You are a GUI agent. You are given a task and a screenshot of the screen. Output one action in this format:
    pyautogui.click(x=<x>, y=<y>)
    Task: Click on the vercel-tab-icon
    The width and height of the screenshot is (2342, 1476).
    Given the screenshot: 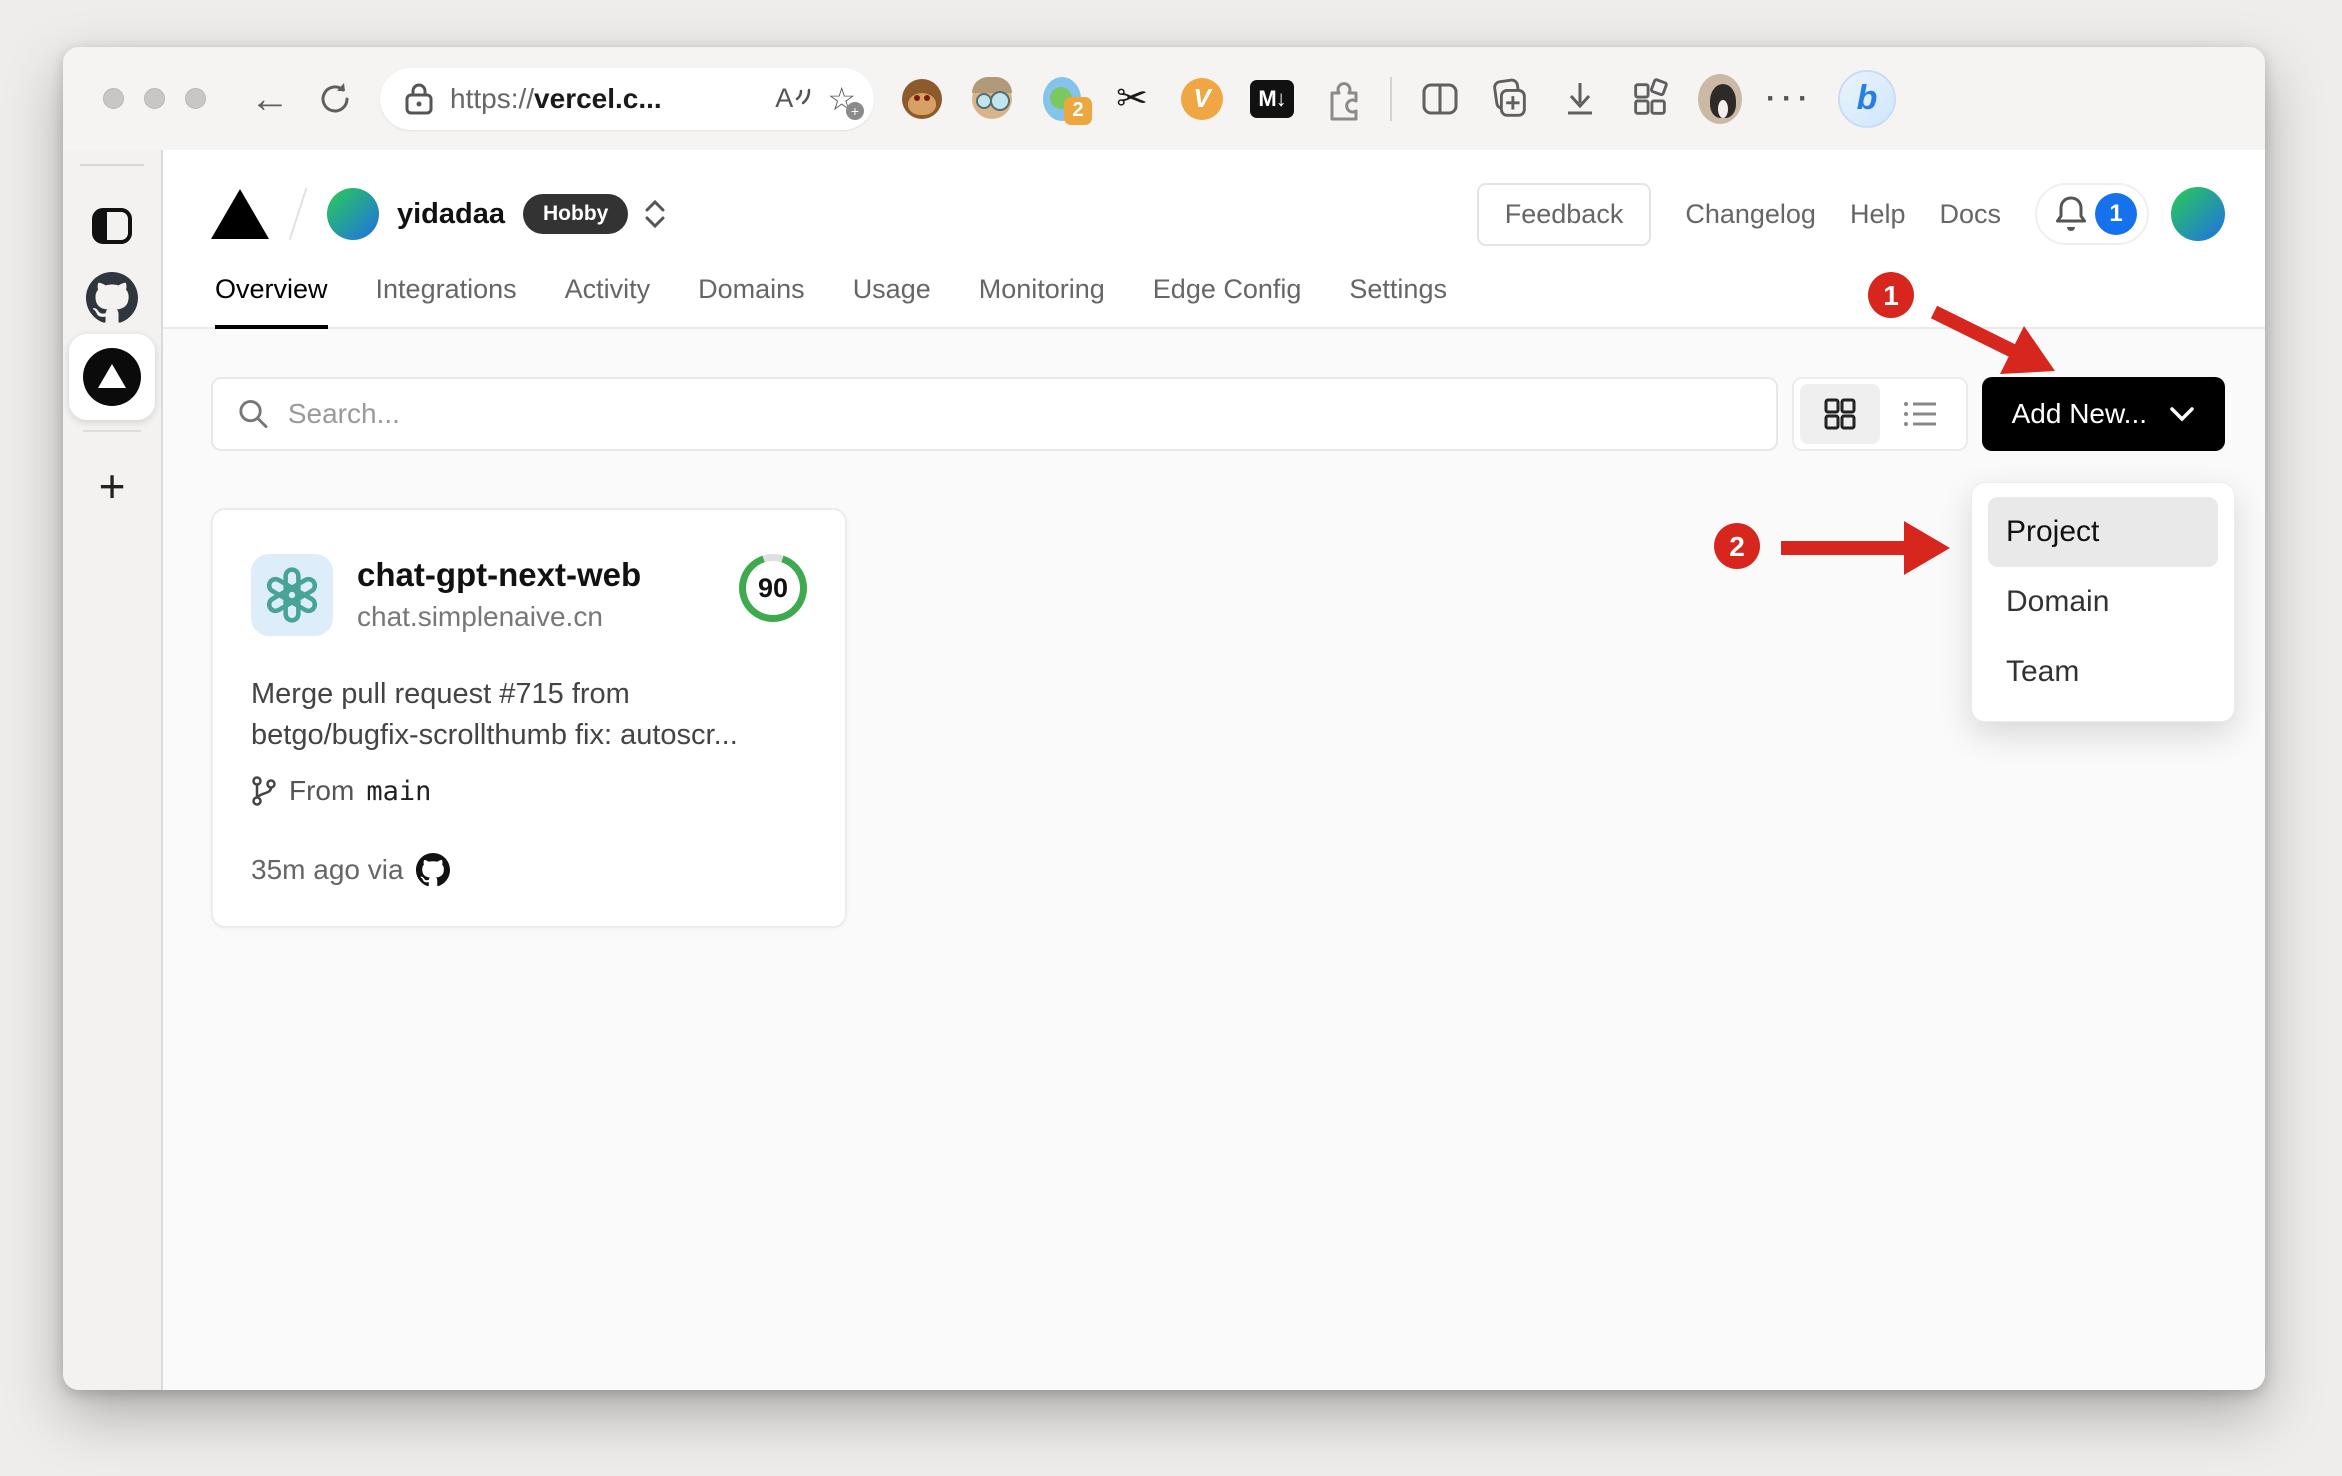 What is the action you would take?
    pyautogui.click(x=112, y=377)
    